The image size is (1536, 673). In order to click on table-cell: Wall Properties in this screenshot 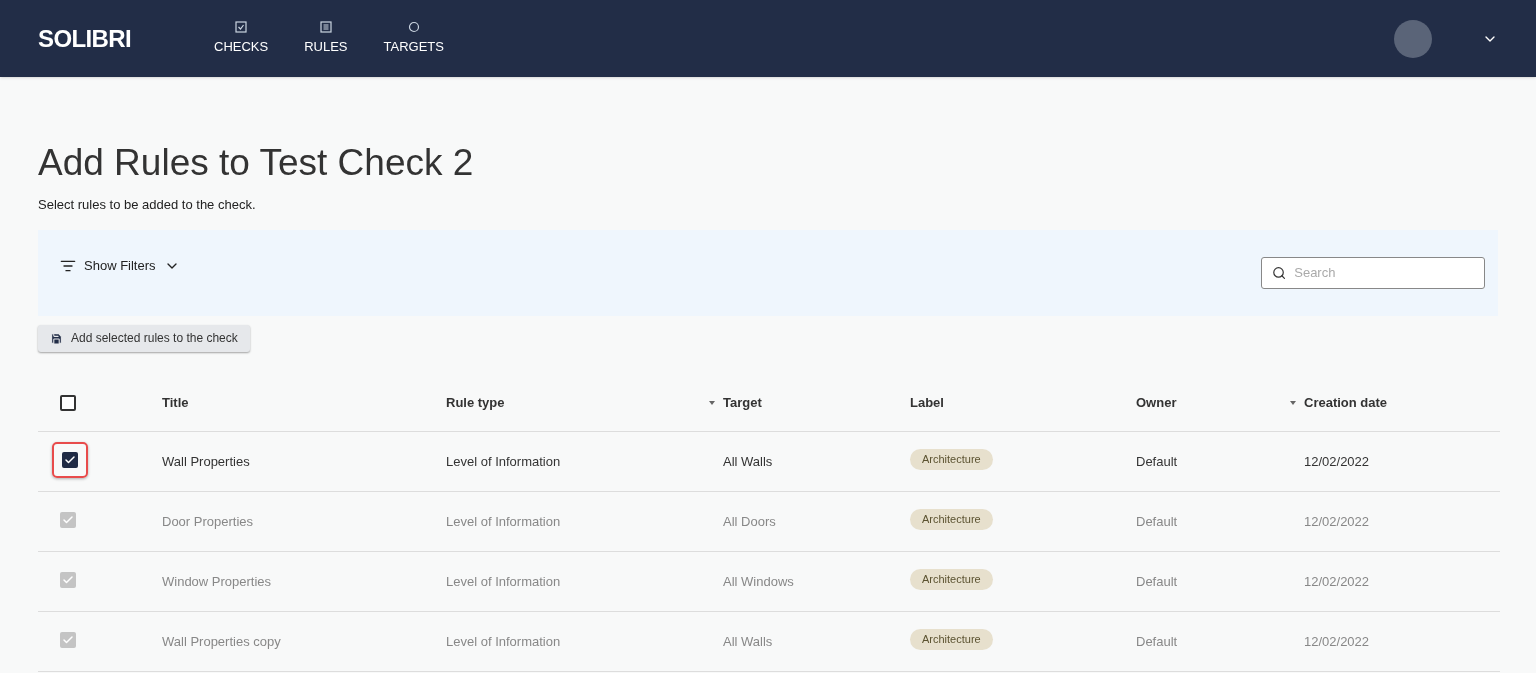, I will do `click(206, 461)`.